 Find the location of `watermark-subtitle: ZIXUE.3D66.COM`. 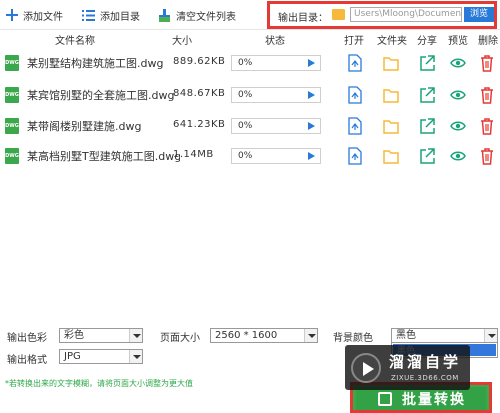

watermark-subtitle: ZIXUE.3D66.COM is located at coordinates (425, 378).